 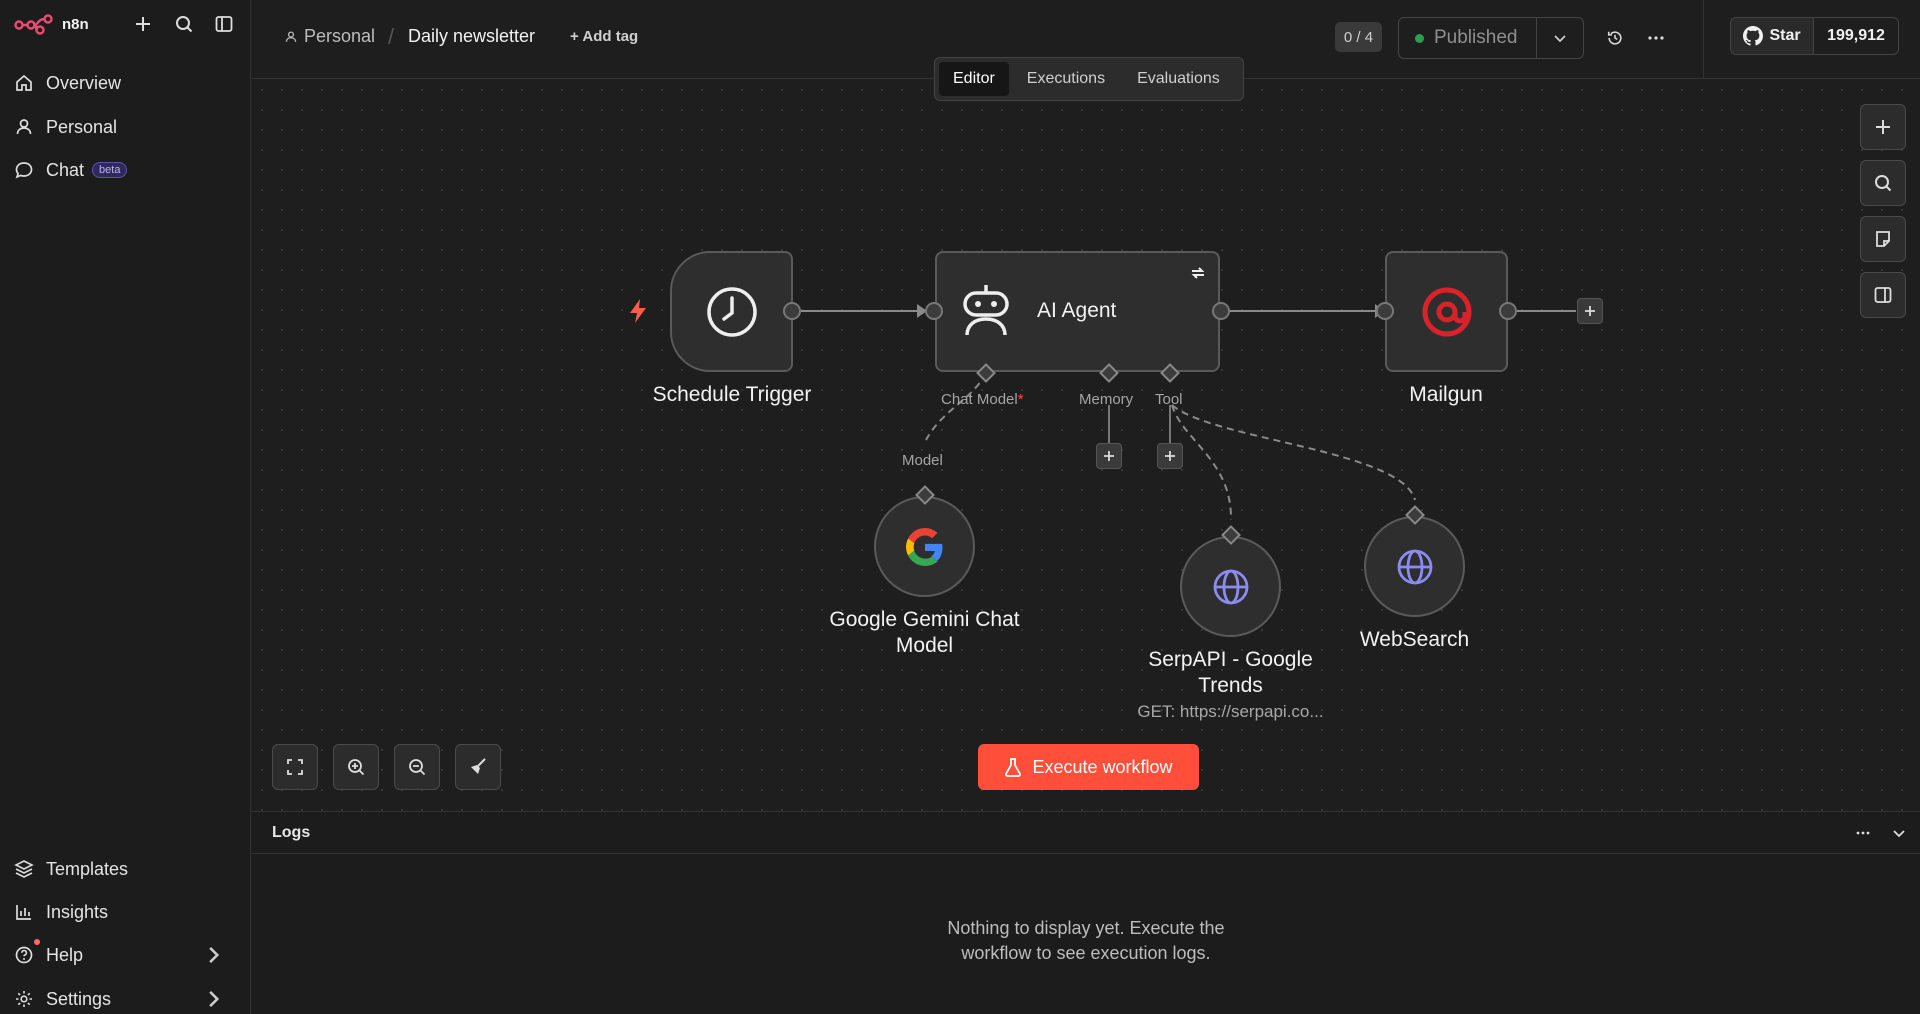 What do you see at coordinates (295, 767) in the screenshot?
I see `fit-view-button` at bounding box center [295, 767].